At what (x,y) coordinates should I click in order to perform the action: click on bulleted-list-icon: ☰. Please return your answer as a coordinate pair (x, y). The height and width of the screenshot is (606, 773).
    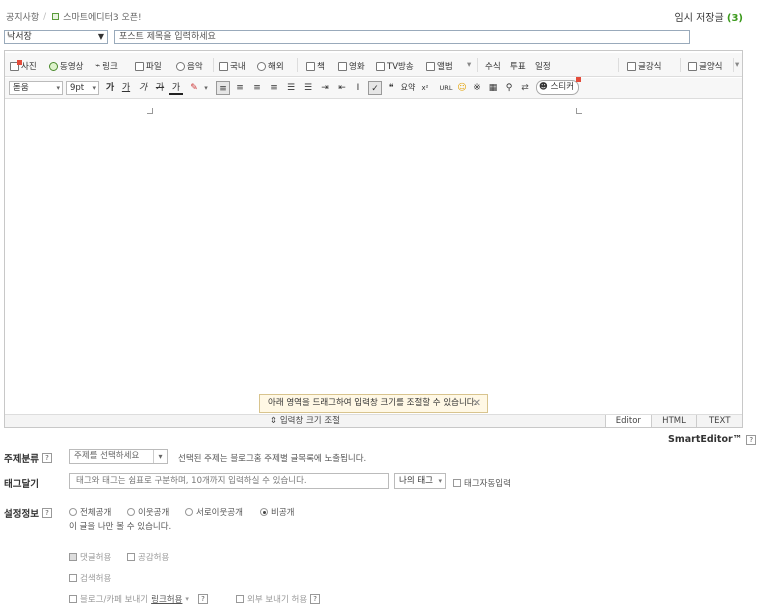
    Looking at the image, I should click on (308, 88).